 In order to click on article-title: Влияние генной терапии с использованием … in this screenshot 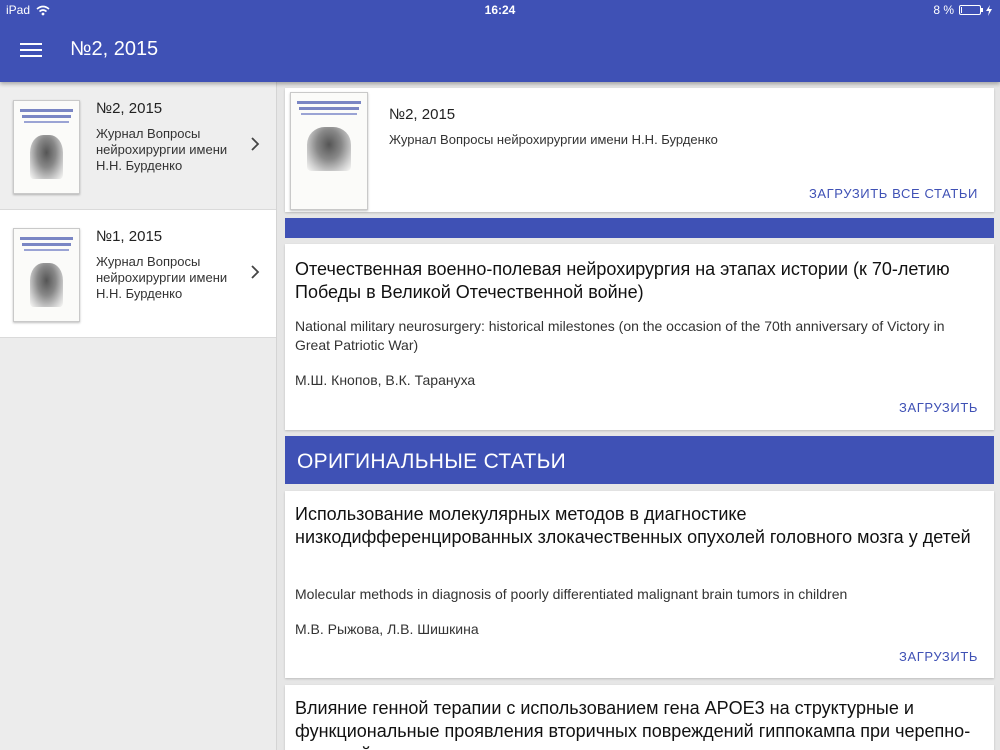, I will do `click(633, 724)`.